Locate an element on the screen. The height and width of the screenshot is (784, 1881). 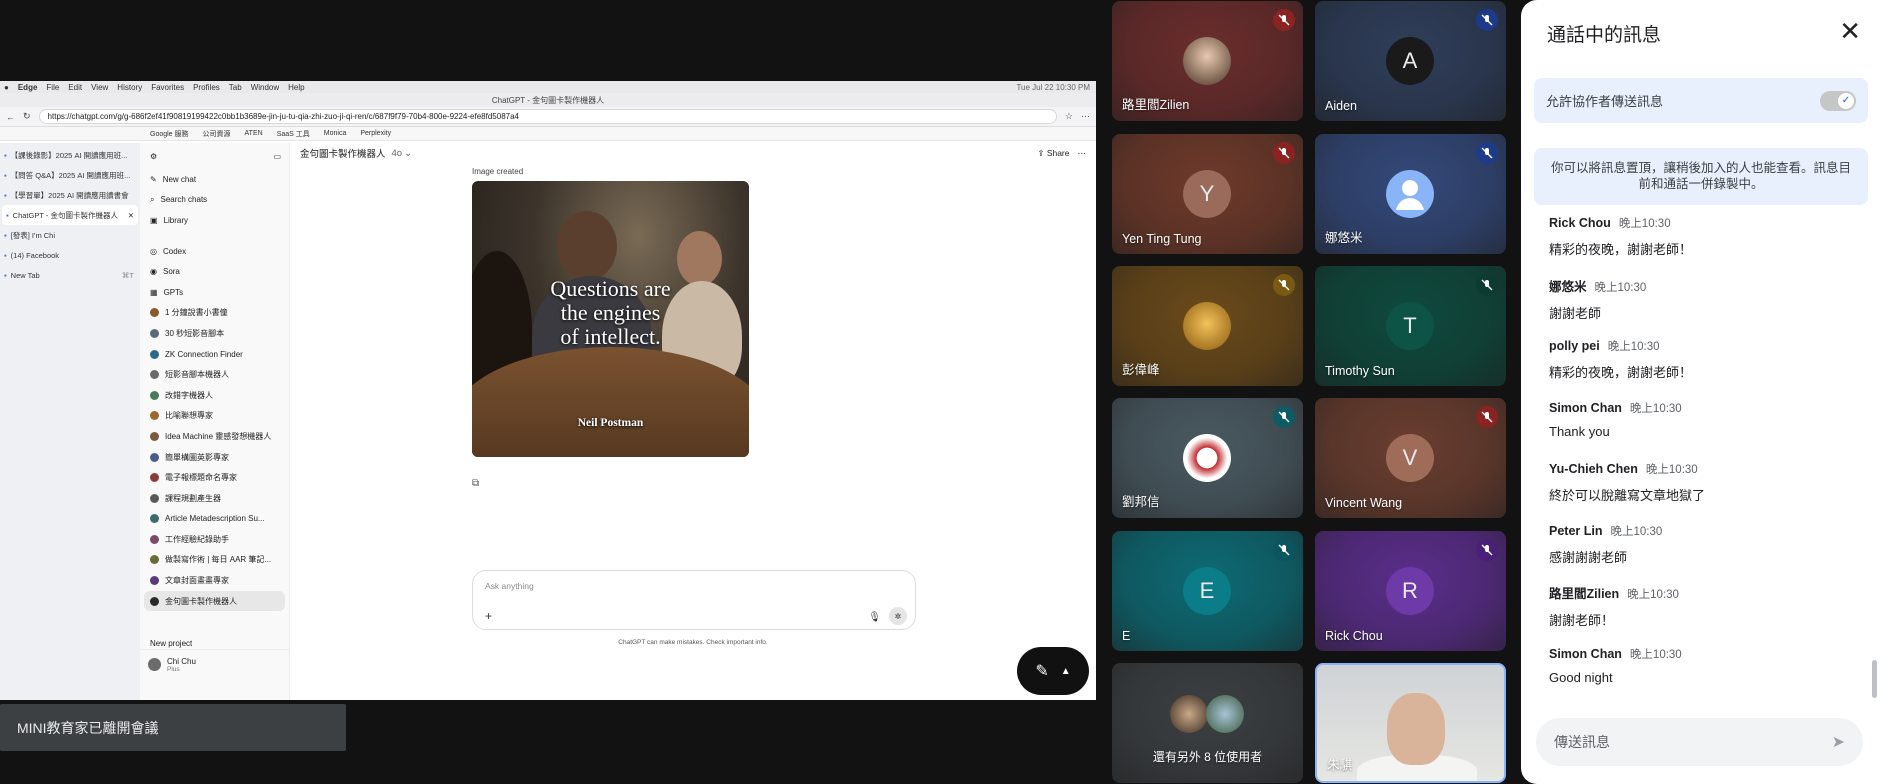
refresh-icon: ↻ is located at coordinates (27, 116).